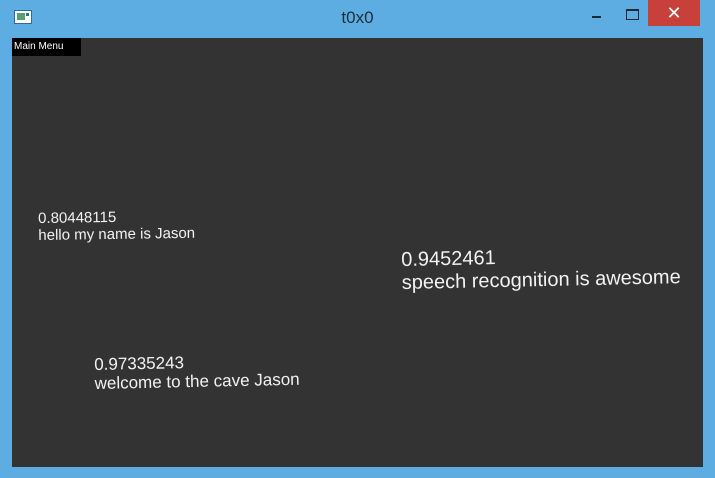  I want to click on recognition-result: 0.9452461 speech recognition is awesome, so click(541, 269).